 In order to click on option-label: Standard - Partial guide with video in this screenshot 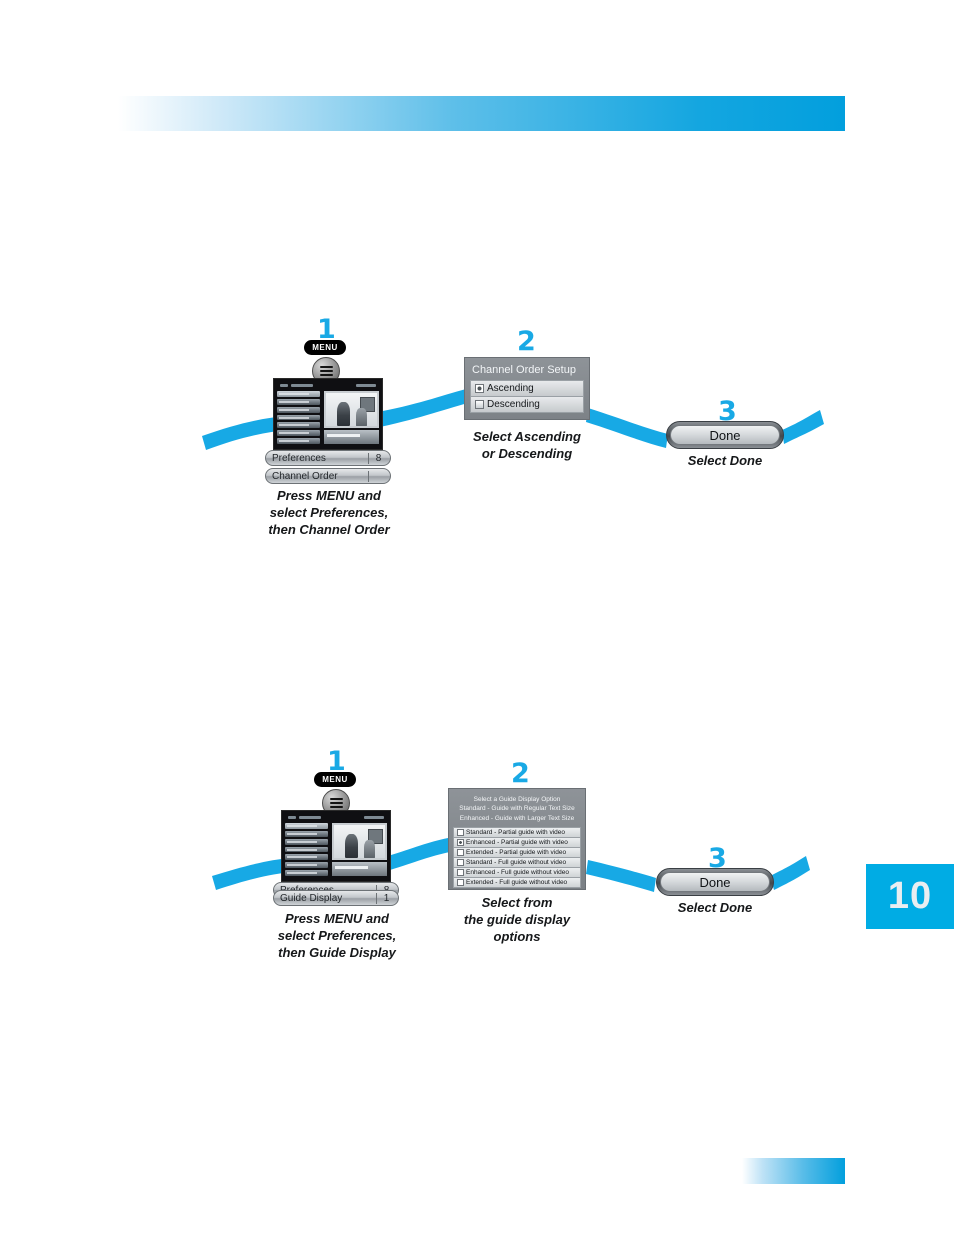, I will do `click(516, 833)`.